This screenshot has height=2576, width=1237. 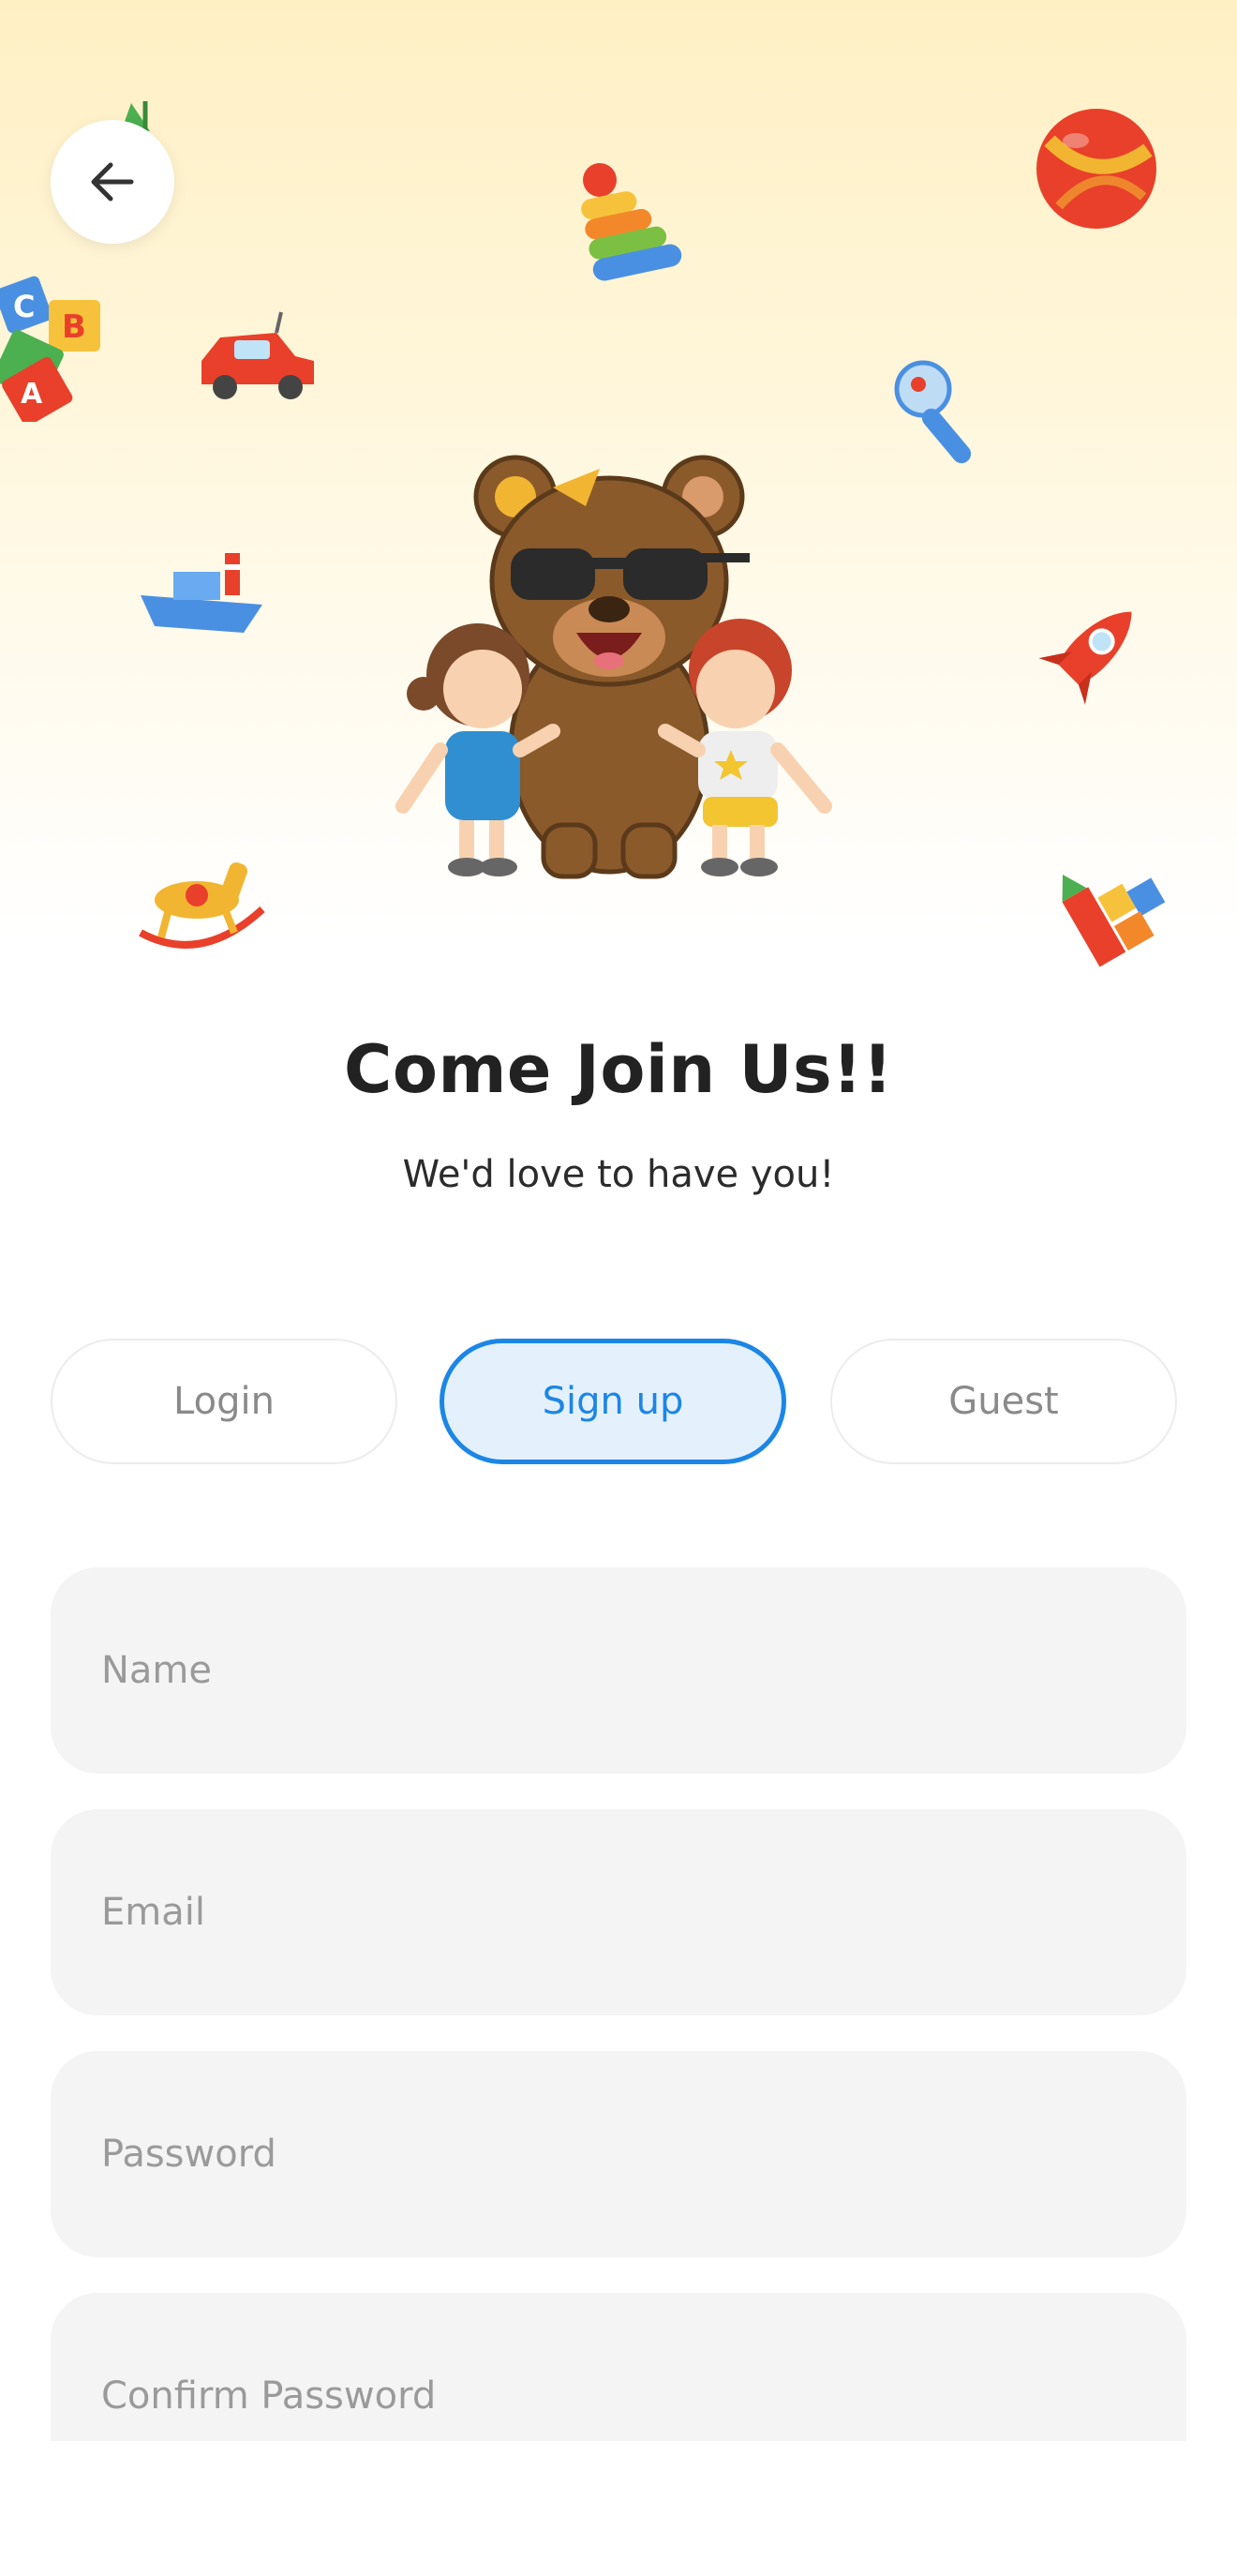 I want to click on rocket-icon, so click(x=1085, y=658).